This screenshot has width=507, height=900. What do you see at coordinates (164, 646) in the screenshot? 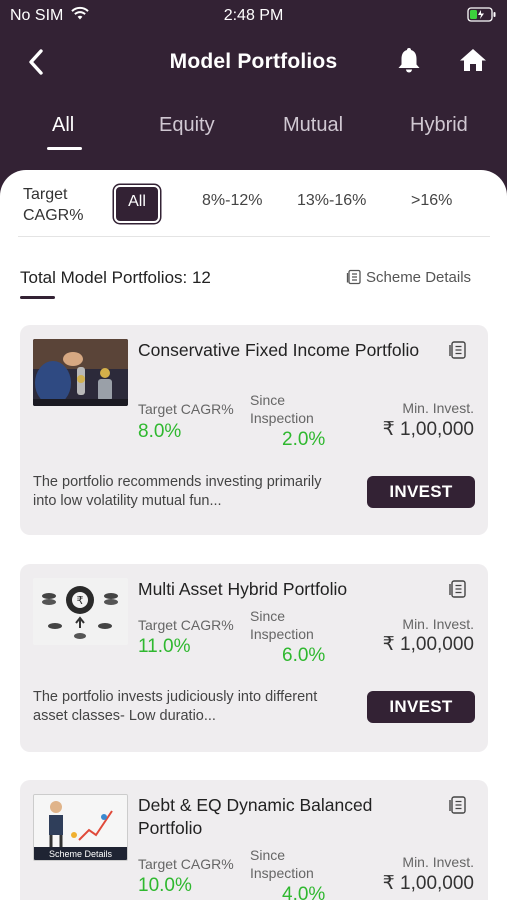
I see `target-cagr-value: 11.0%` at bounding box center [164, 646].